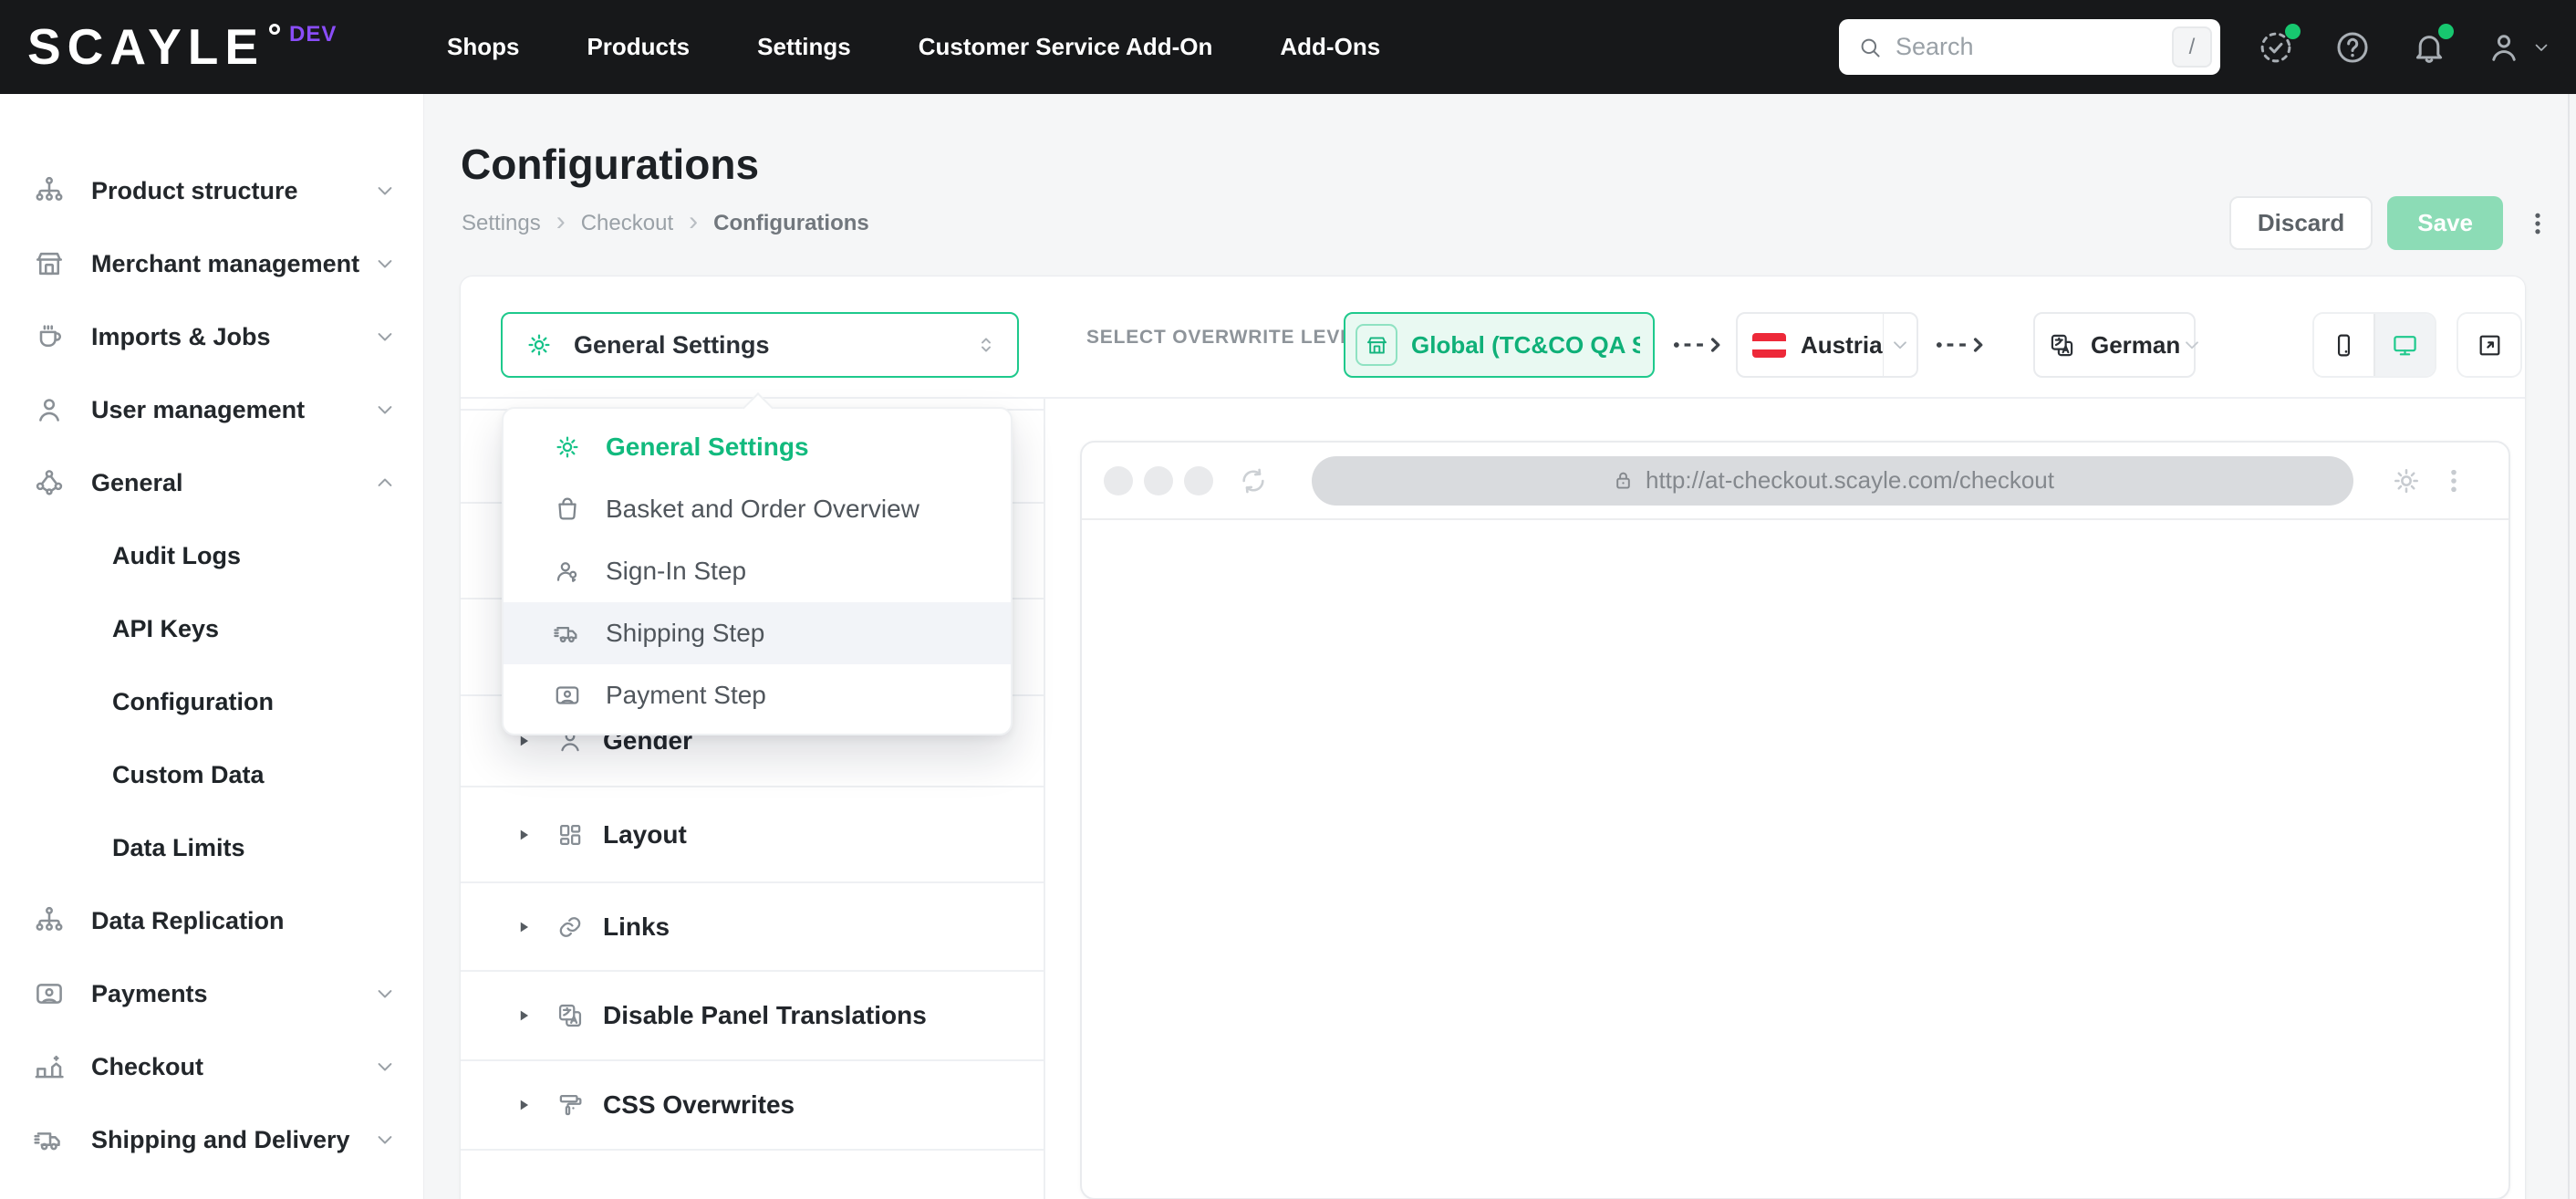 This screenshot has height=1199, width=2576. Describe the element at coordinates (176, 555) in the screenshot. I see `sidebar-subitem-label: Audit Logs` at that location.